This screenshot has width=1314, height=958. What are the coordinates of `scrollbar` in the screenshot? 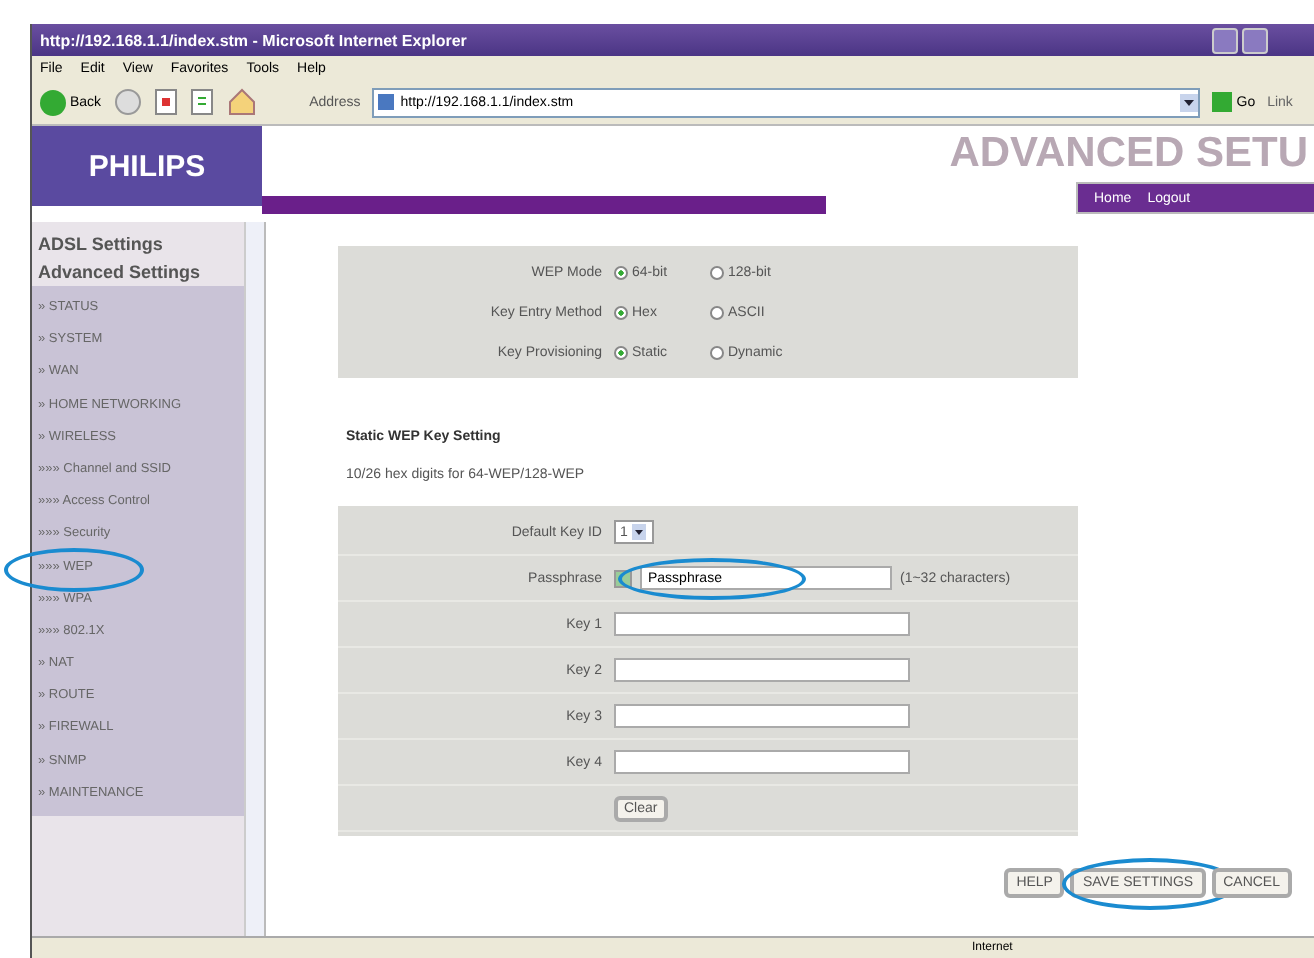 It's located at (254, 579).